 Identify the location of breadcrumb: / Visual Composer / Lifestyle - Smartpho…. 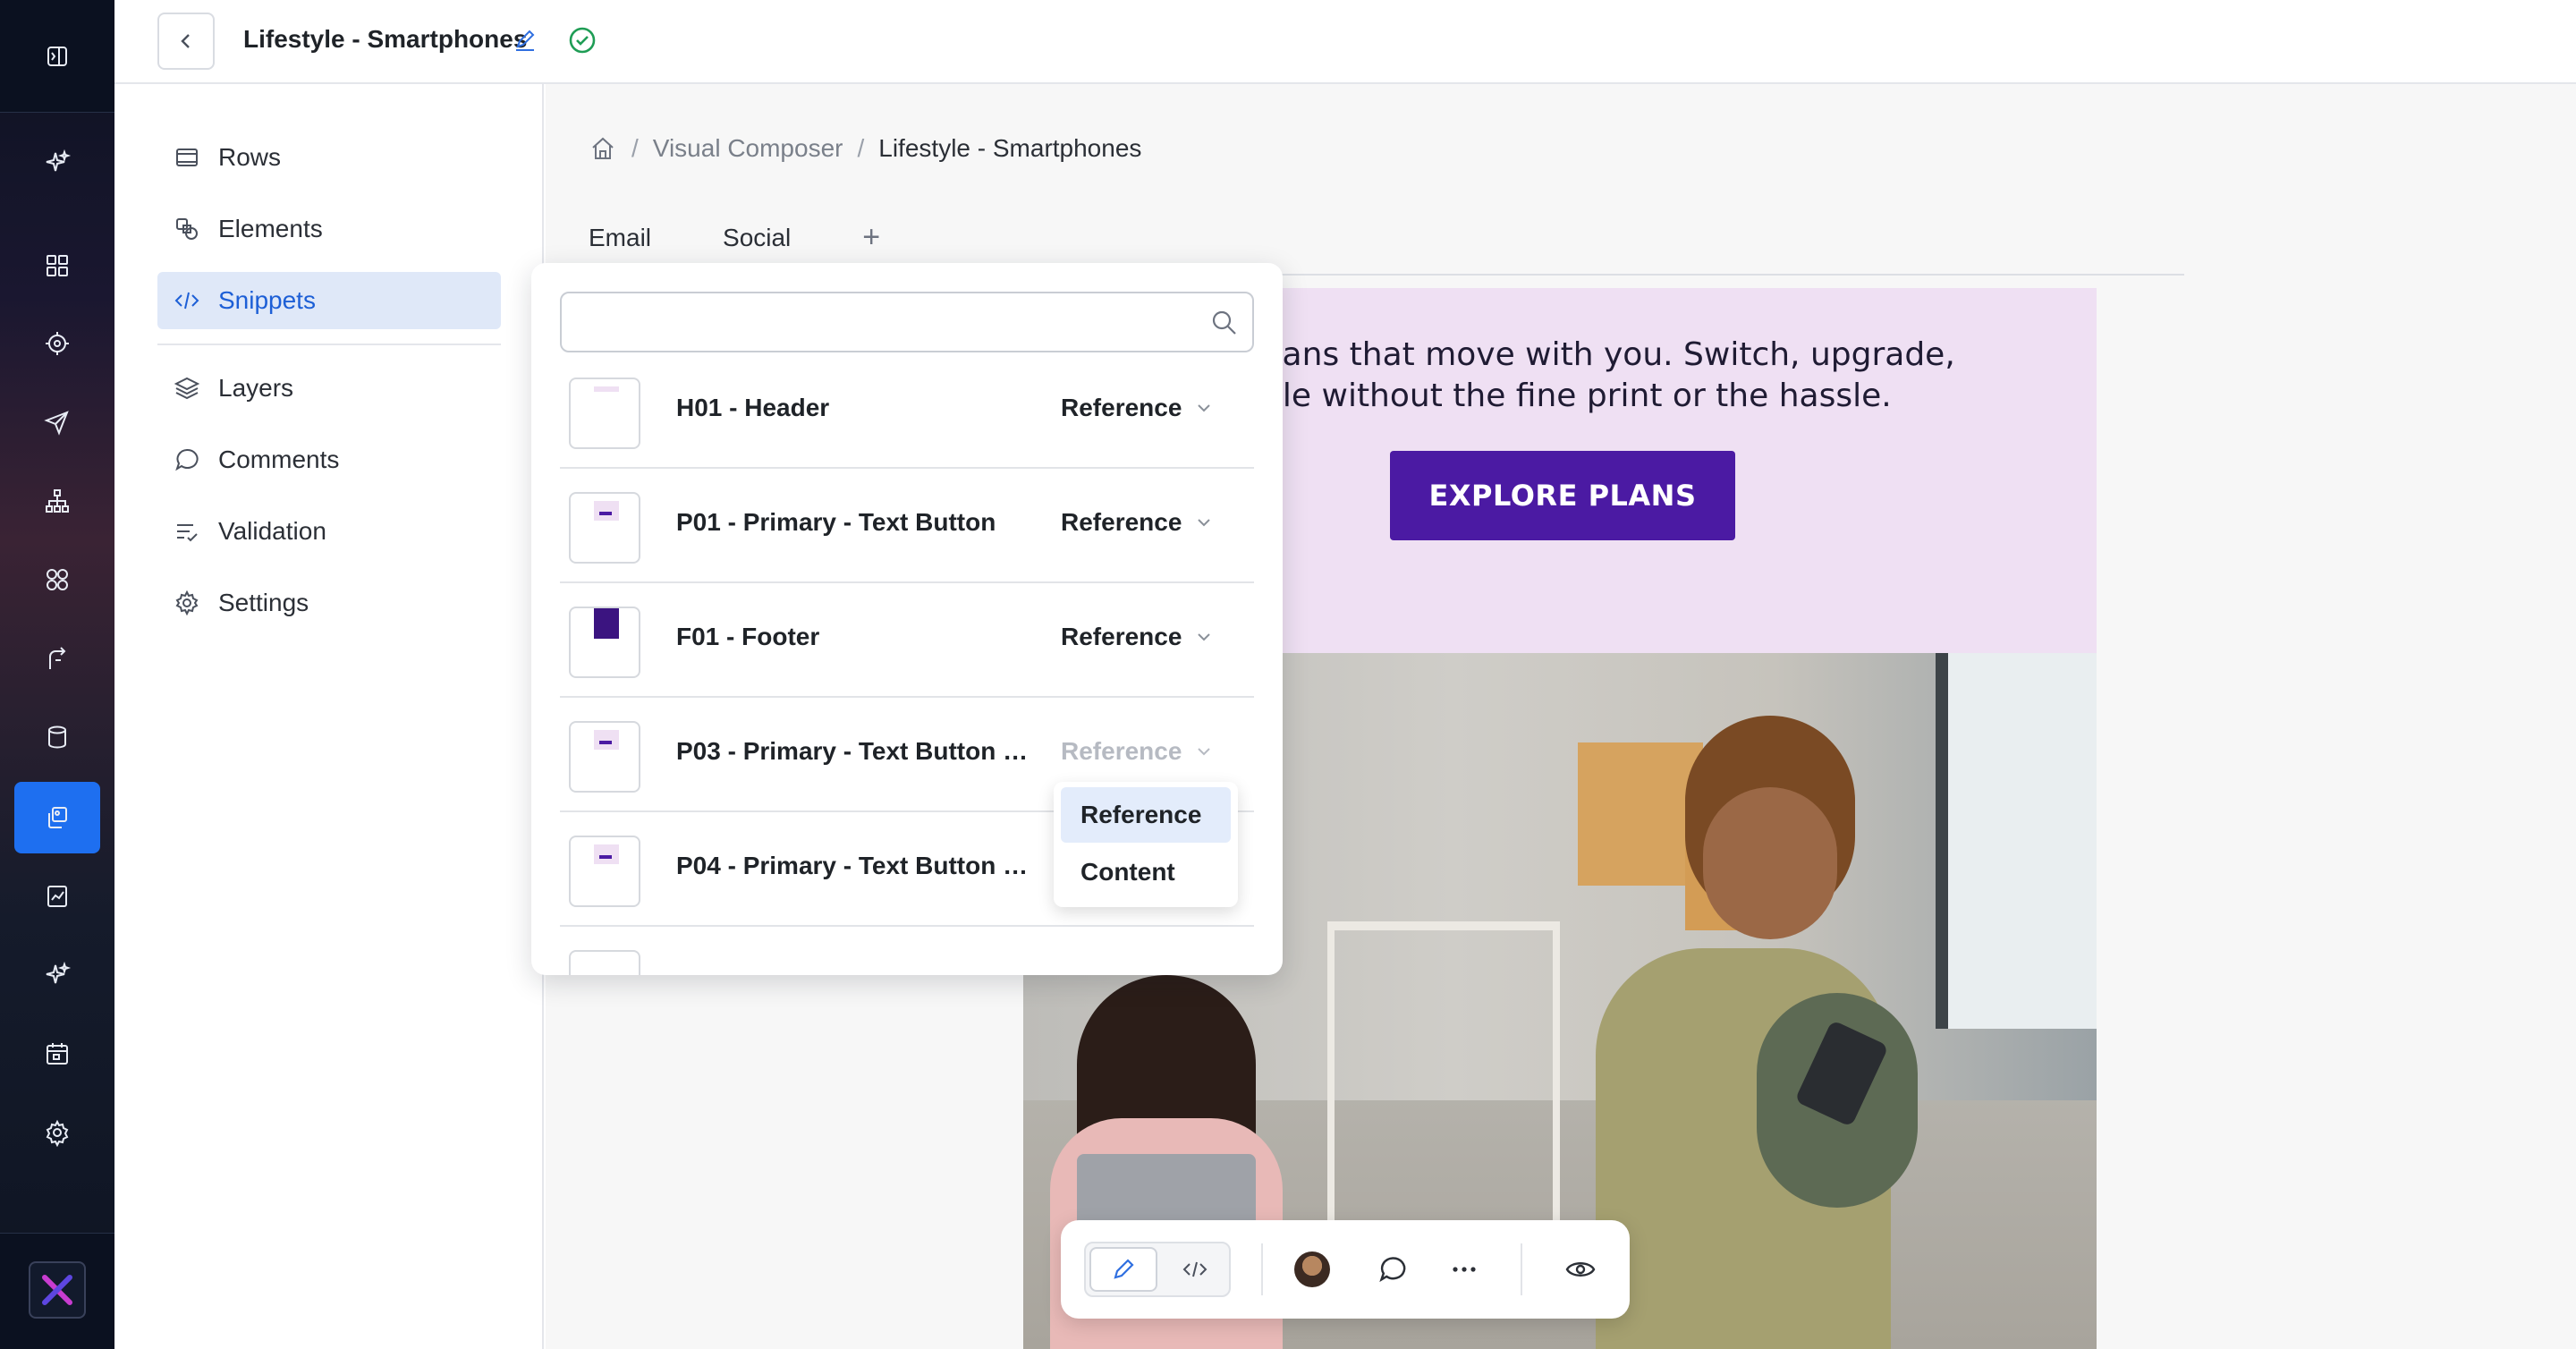
(865, 148).